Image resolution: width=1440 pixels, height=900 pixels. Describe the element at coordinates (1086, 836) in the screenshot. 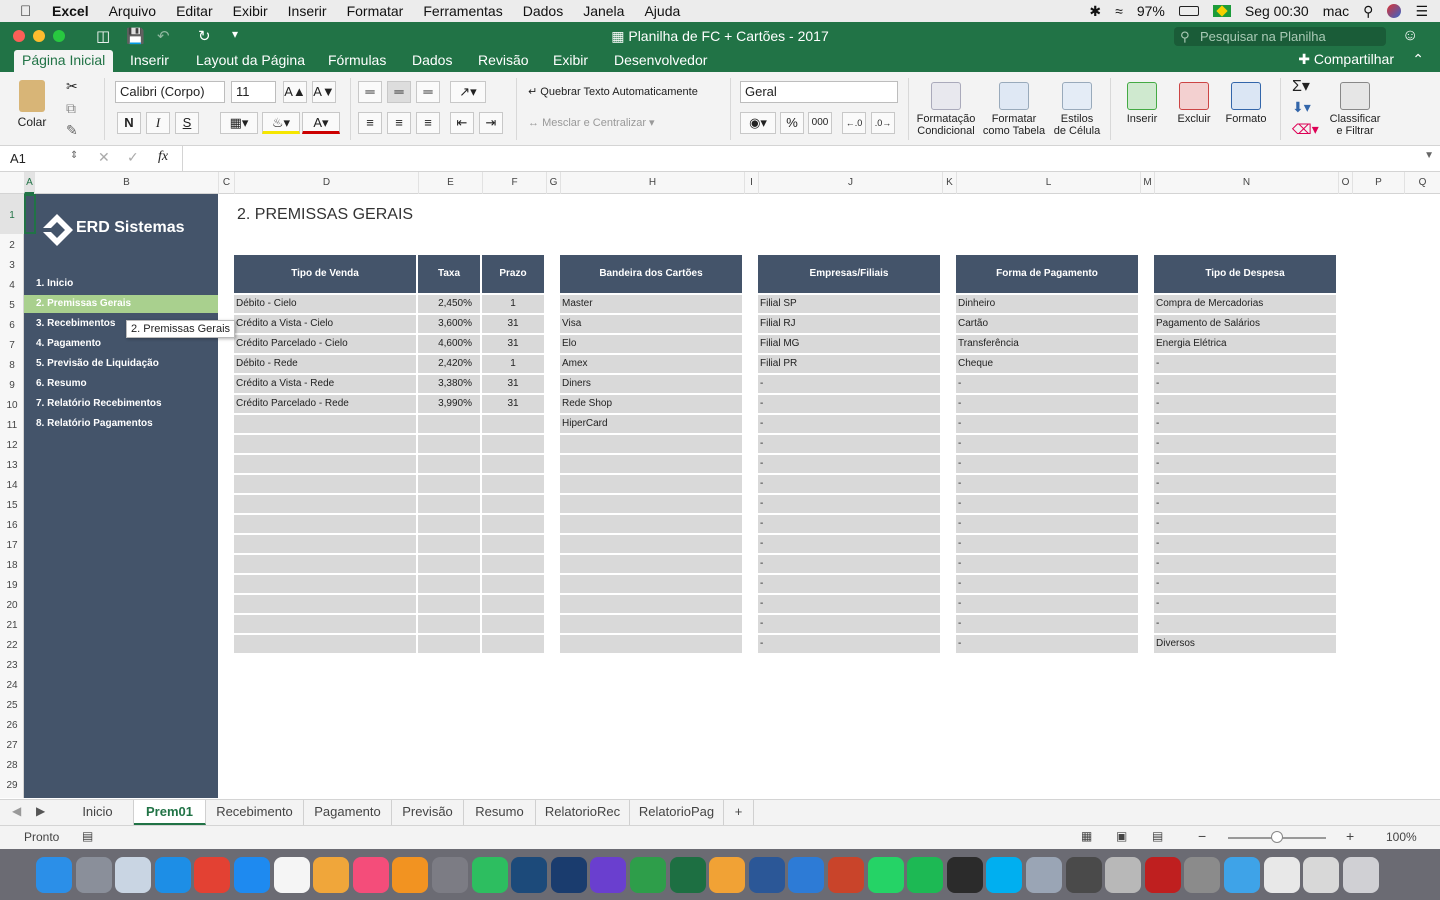

I see `normal-view-icon: ▦` at that location.